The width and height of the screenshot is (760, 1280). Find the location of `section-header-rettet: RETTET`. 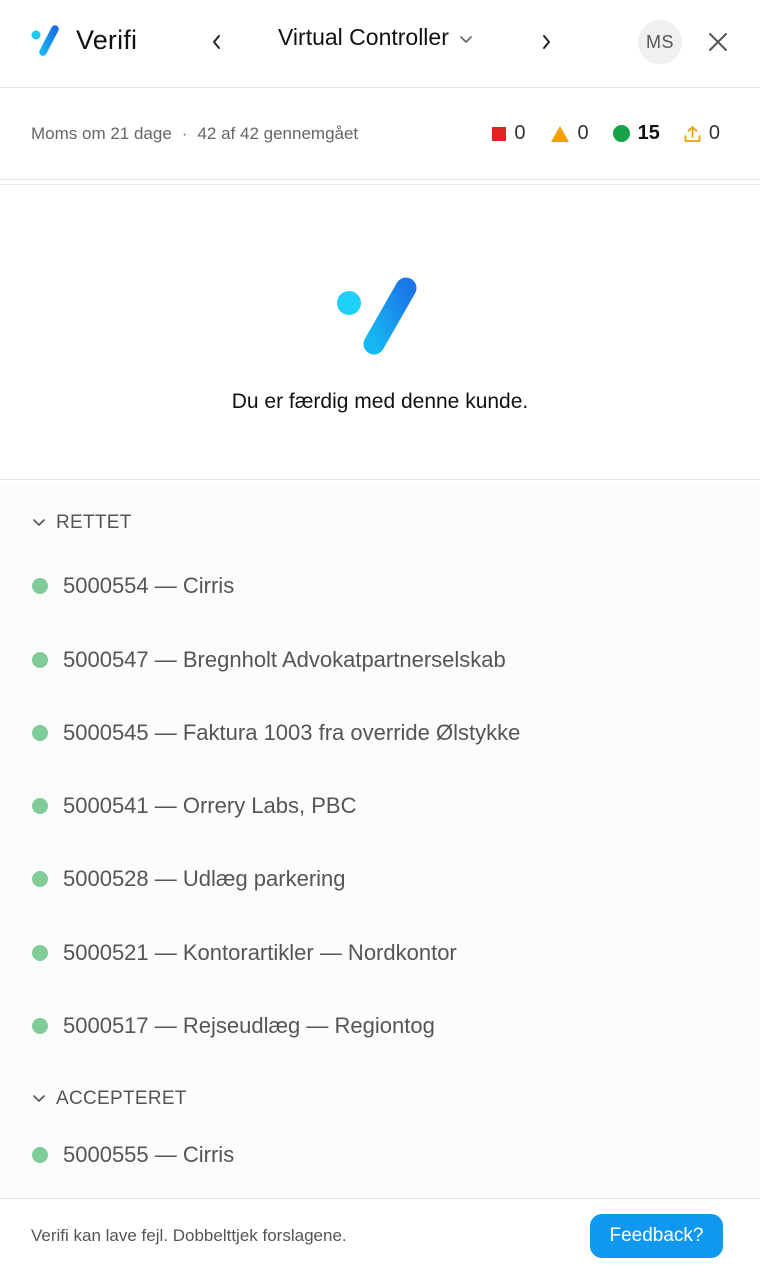

section-header-rettet: RETTET is located at coordinates (82, 523).